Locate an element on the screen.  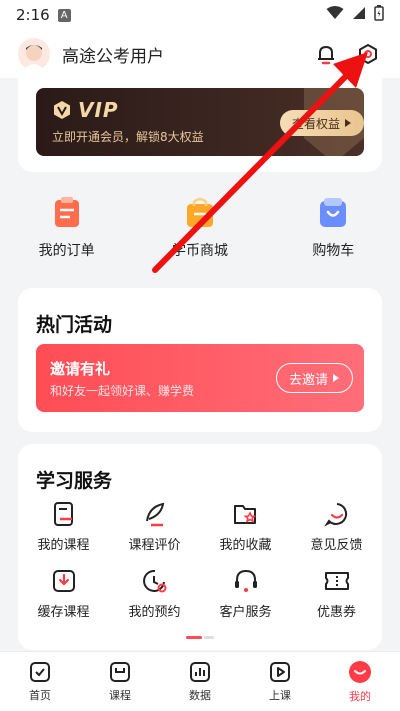
status-bar: 2:16 A is located at coordinates (200, 15).